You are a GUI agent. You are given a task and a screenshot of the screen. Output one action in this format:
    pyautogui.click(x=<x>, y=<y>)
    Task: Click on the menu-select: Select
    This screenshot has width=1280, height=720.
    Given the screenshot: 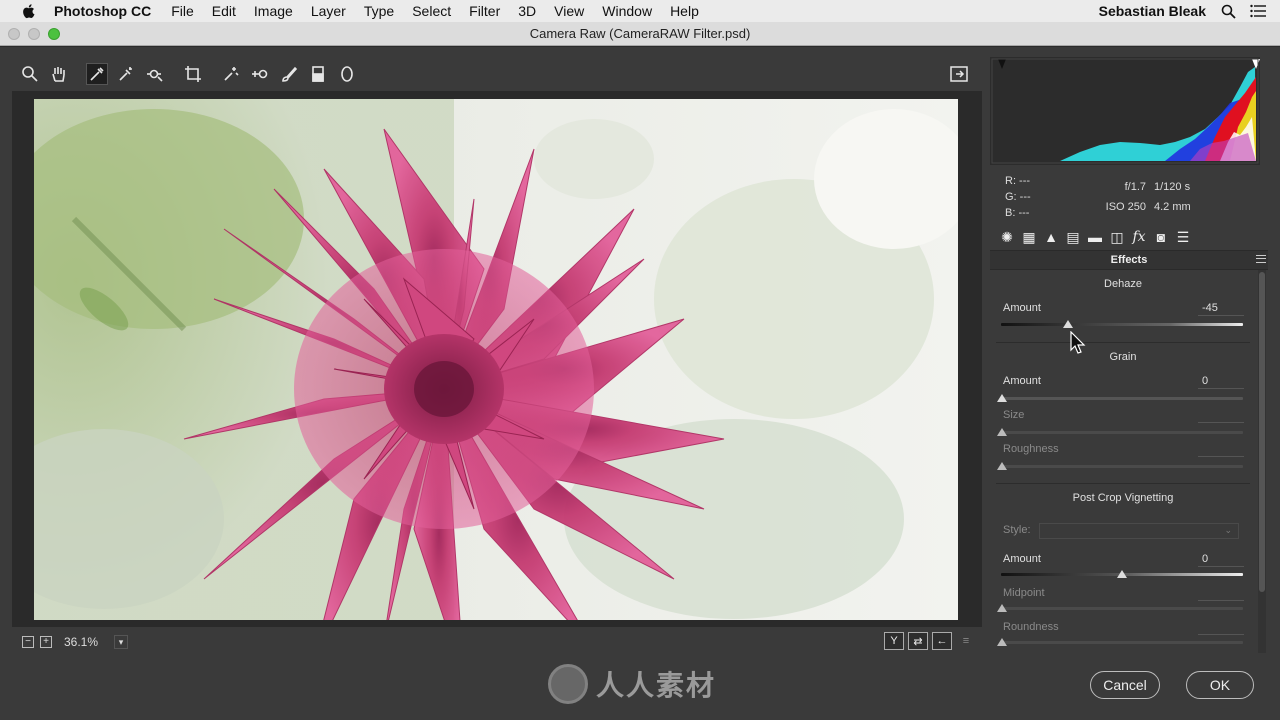 What is the action you would take?
    pyautogui.click(x=431, y=11)
    